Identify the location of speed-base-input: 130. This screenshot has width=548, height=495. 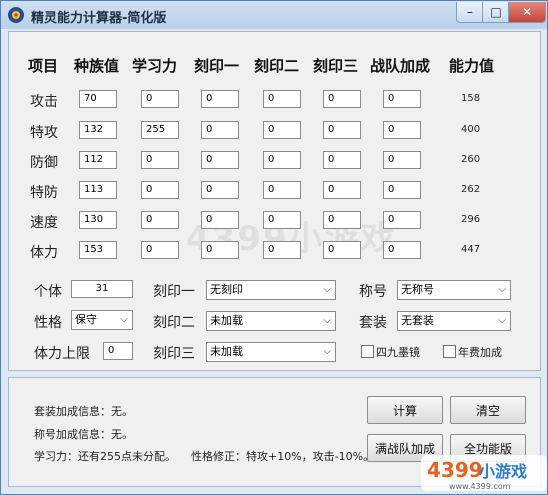
(98, 220).